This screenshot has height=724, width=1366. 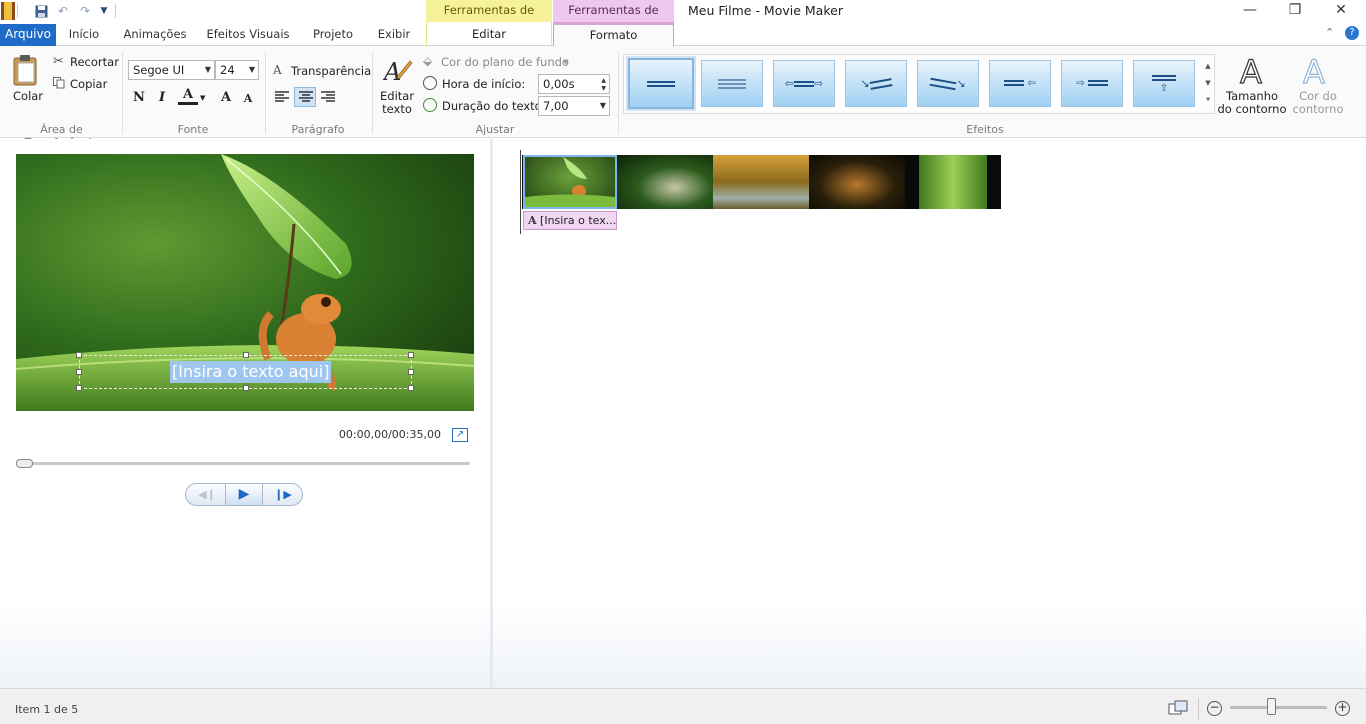 I want to click on seek-track, so click(x=243, y=463).